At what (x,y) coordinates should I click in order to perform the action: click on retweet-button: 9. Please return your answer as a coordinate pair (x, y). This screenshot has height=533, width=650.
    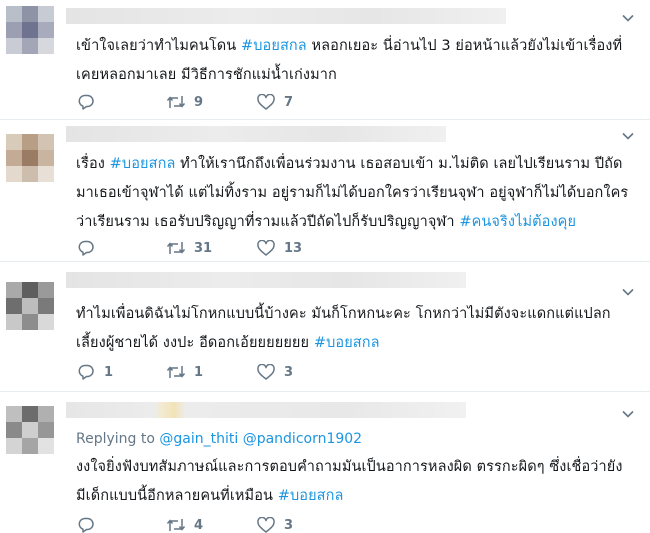
    Looking at the image, I should click on (211, 102).